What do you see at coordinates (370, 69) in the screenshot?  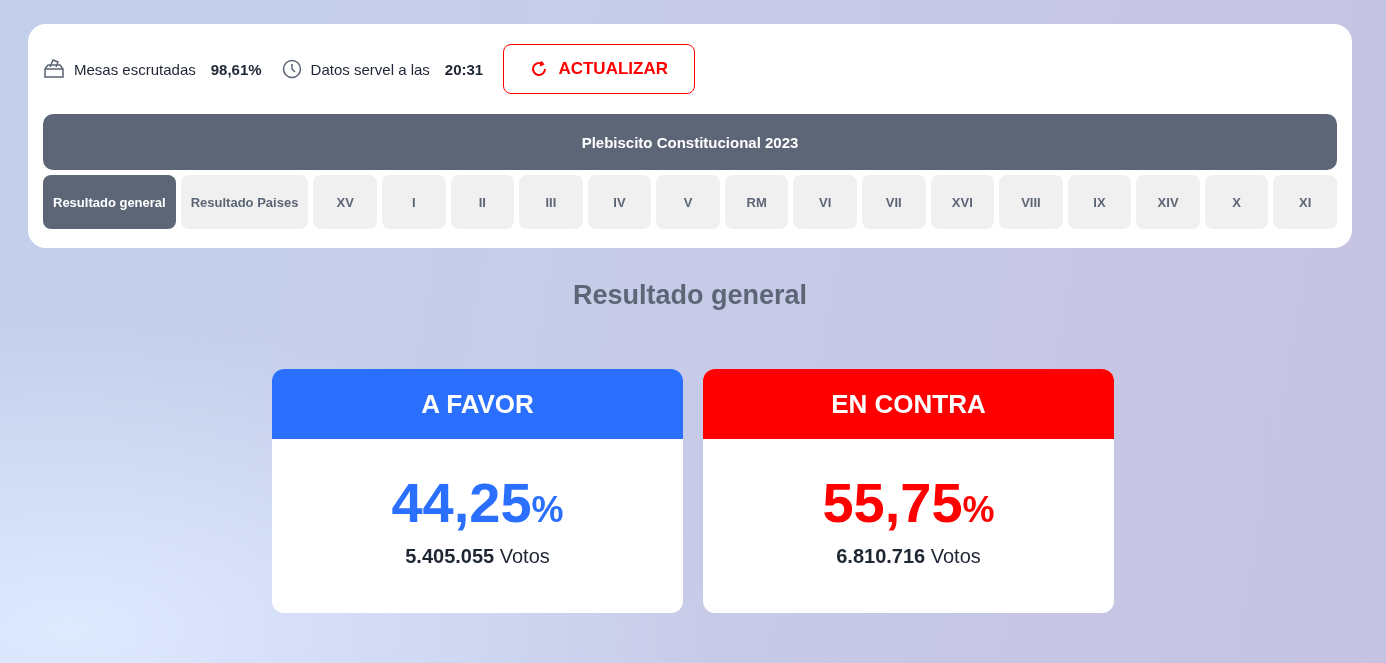 I see `status-label: Datos servel a las` at bounding box center [370, 69].